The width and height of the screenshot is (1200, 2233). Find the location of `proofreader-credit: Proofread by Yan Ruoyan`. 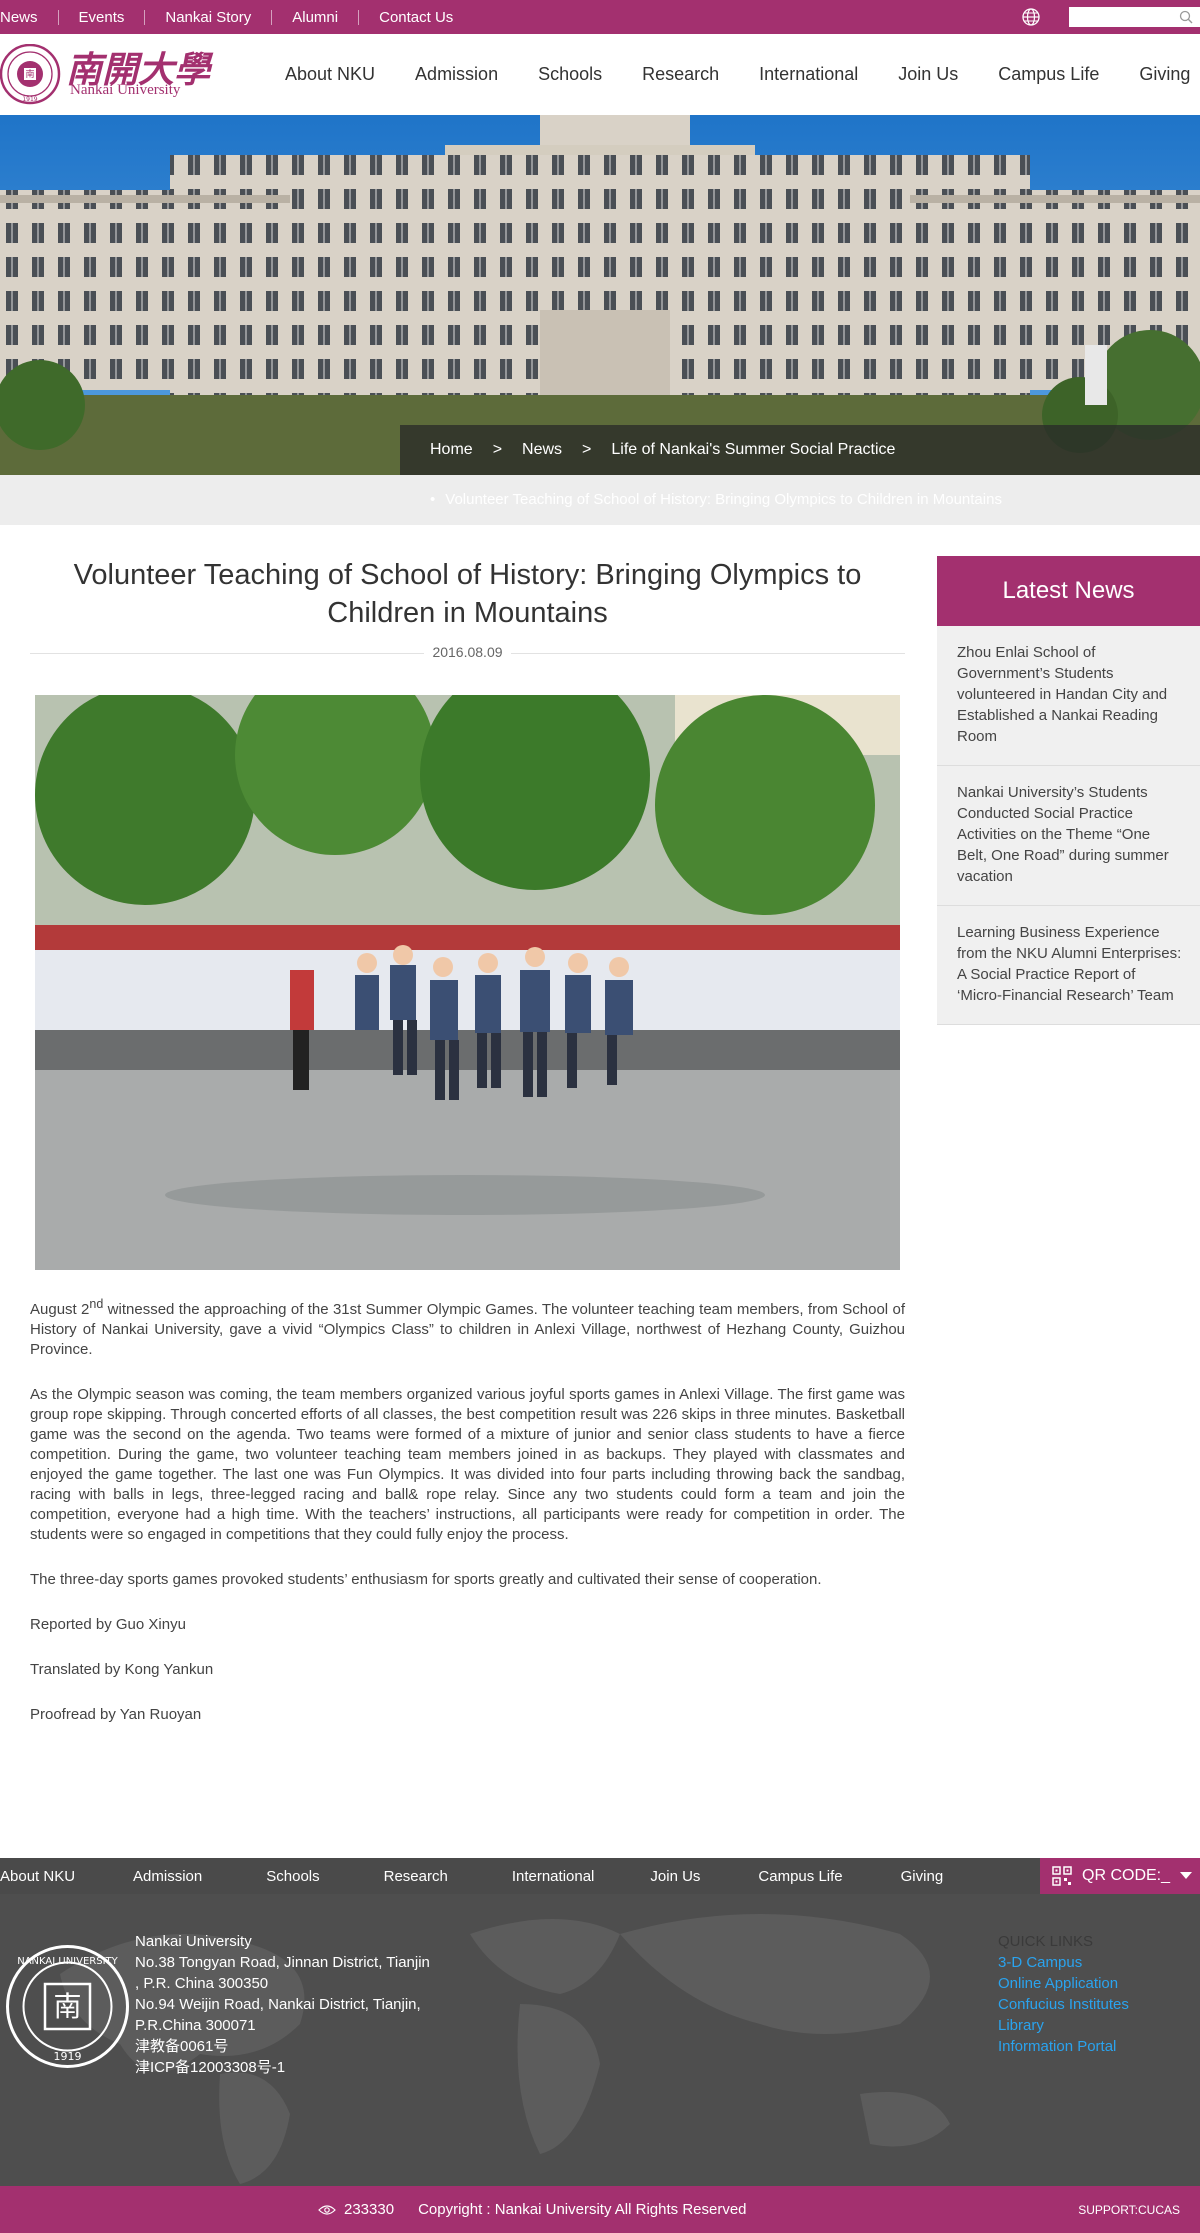

proofreader-credit: Proofread by Yan Ruoyan is located at coordinates (116, 1714).